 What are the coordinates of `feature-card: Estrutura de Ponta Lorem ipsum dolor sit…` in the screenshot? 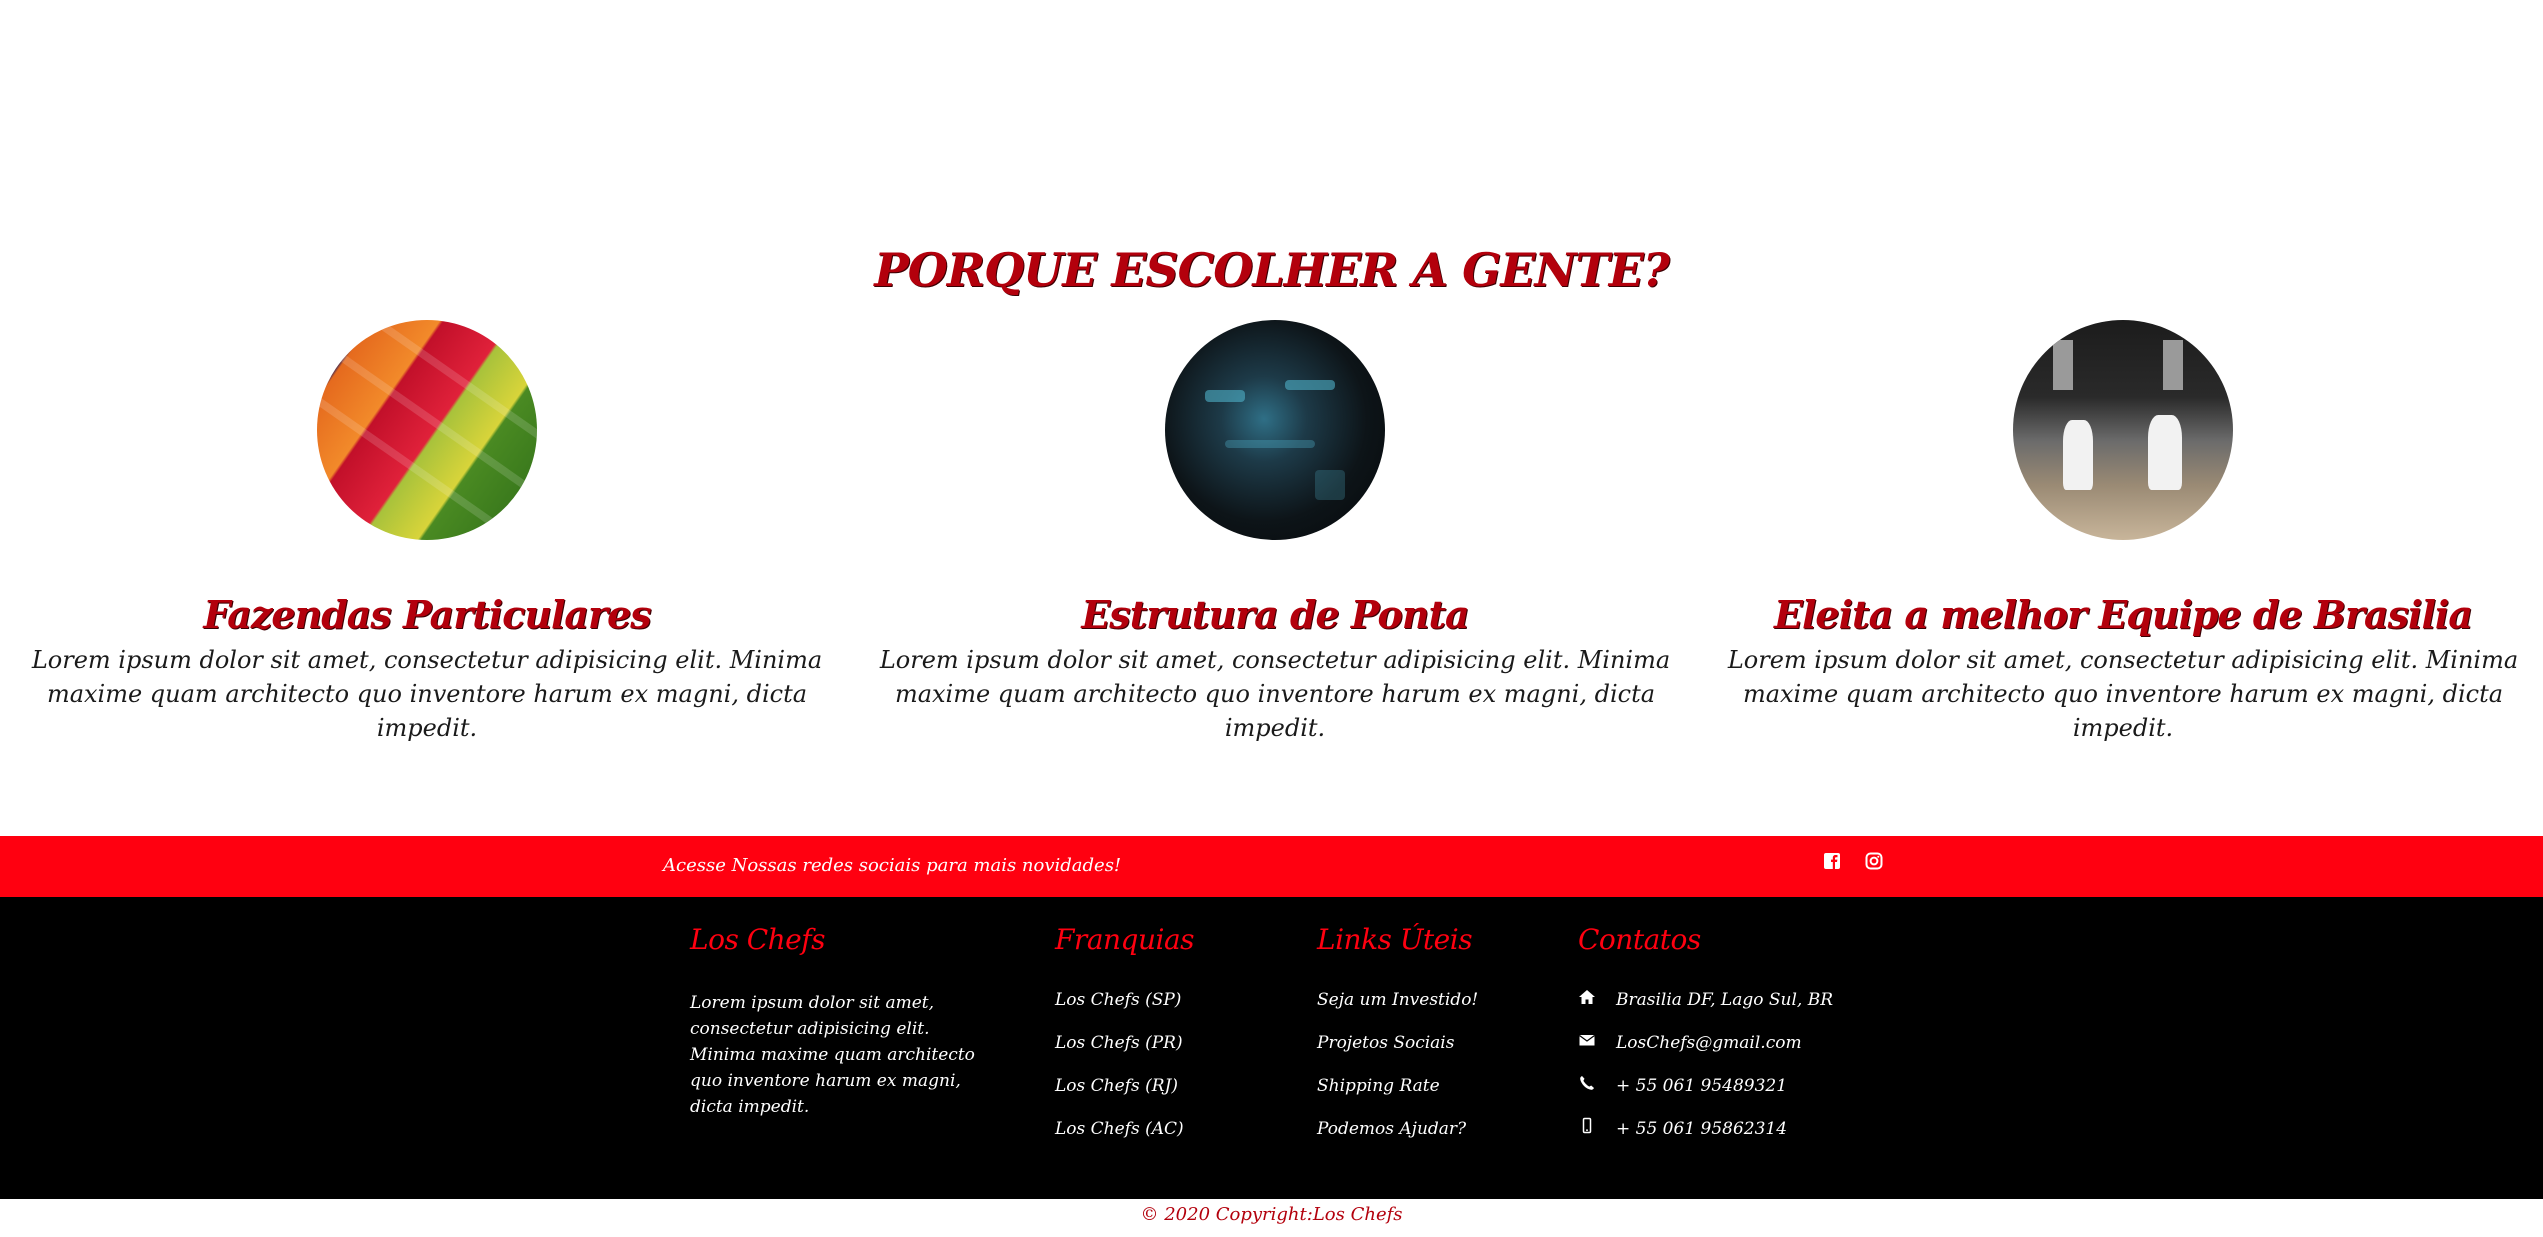 It's located at (1275, 532).